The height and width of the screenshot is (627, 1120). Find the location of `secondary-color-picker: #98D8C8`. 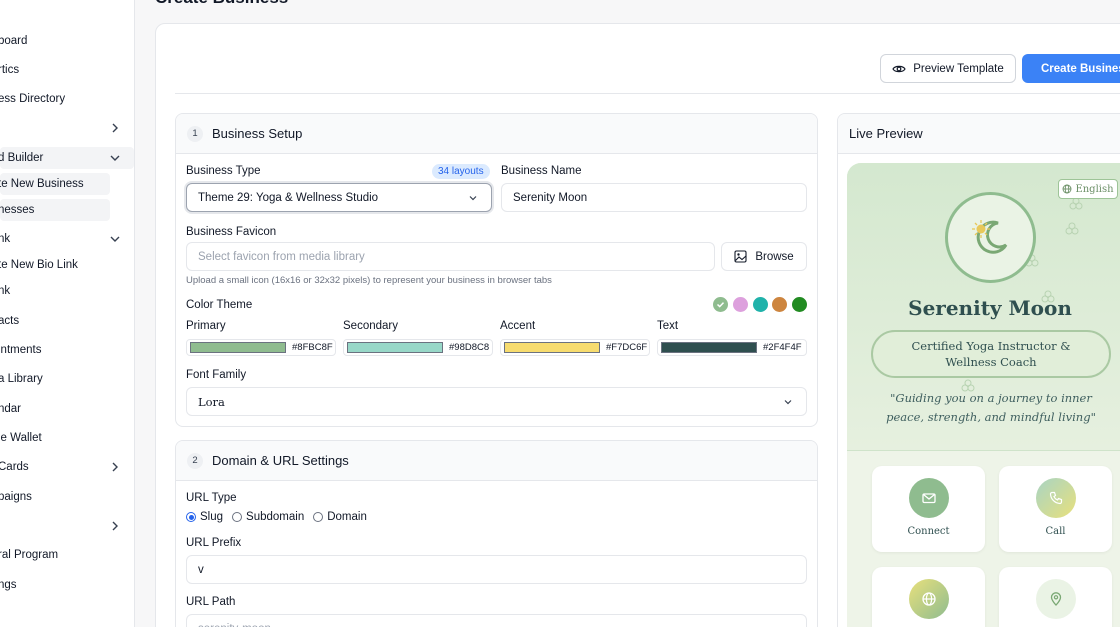

secondary-color-picker: #98D8C8 is located at coordinates (418, 347).